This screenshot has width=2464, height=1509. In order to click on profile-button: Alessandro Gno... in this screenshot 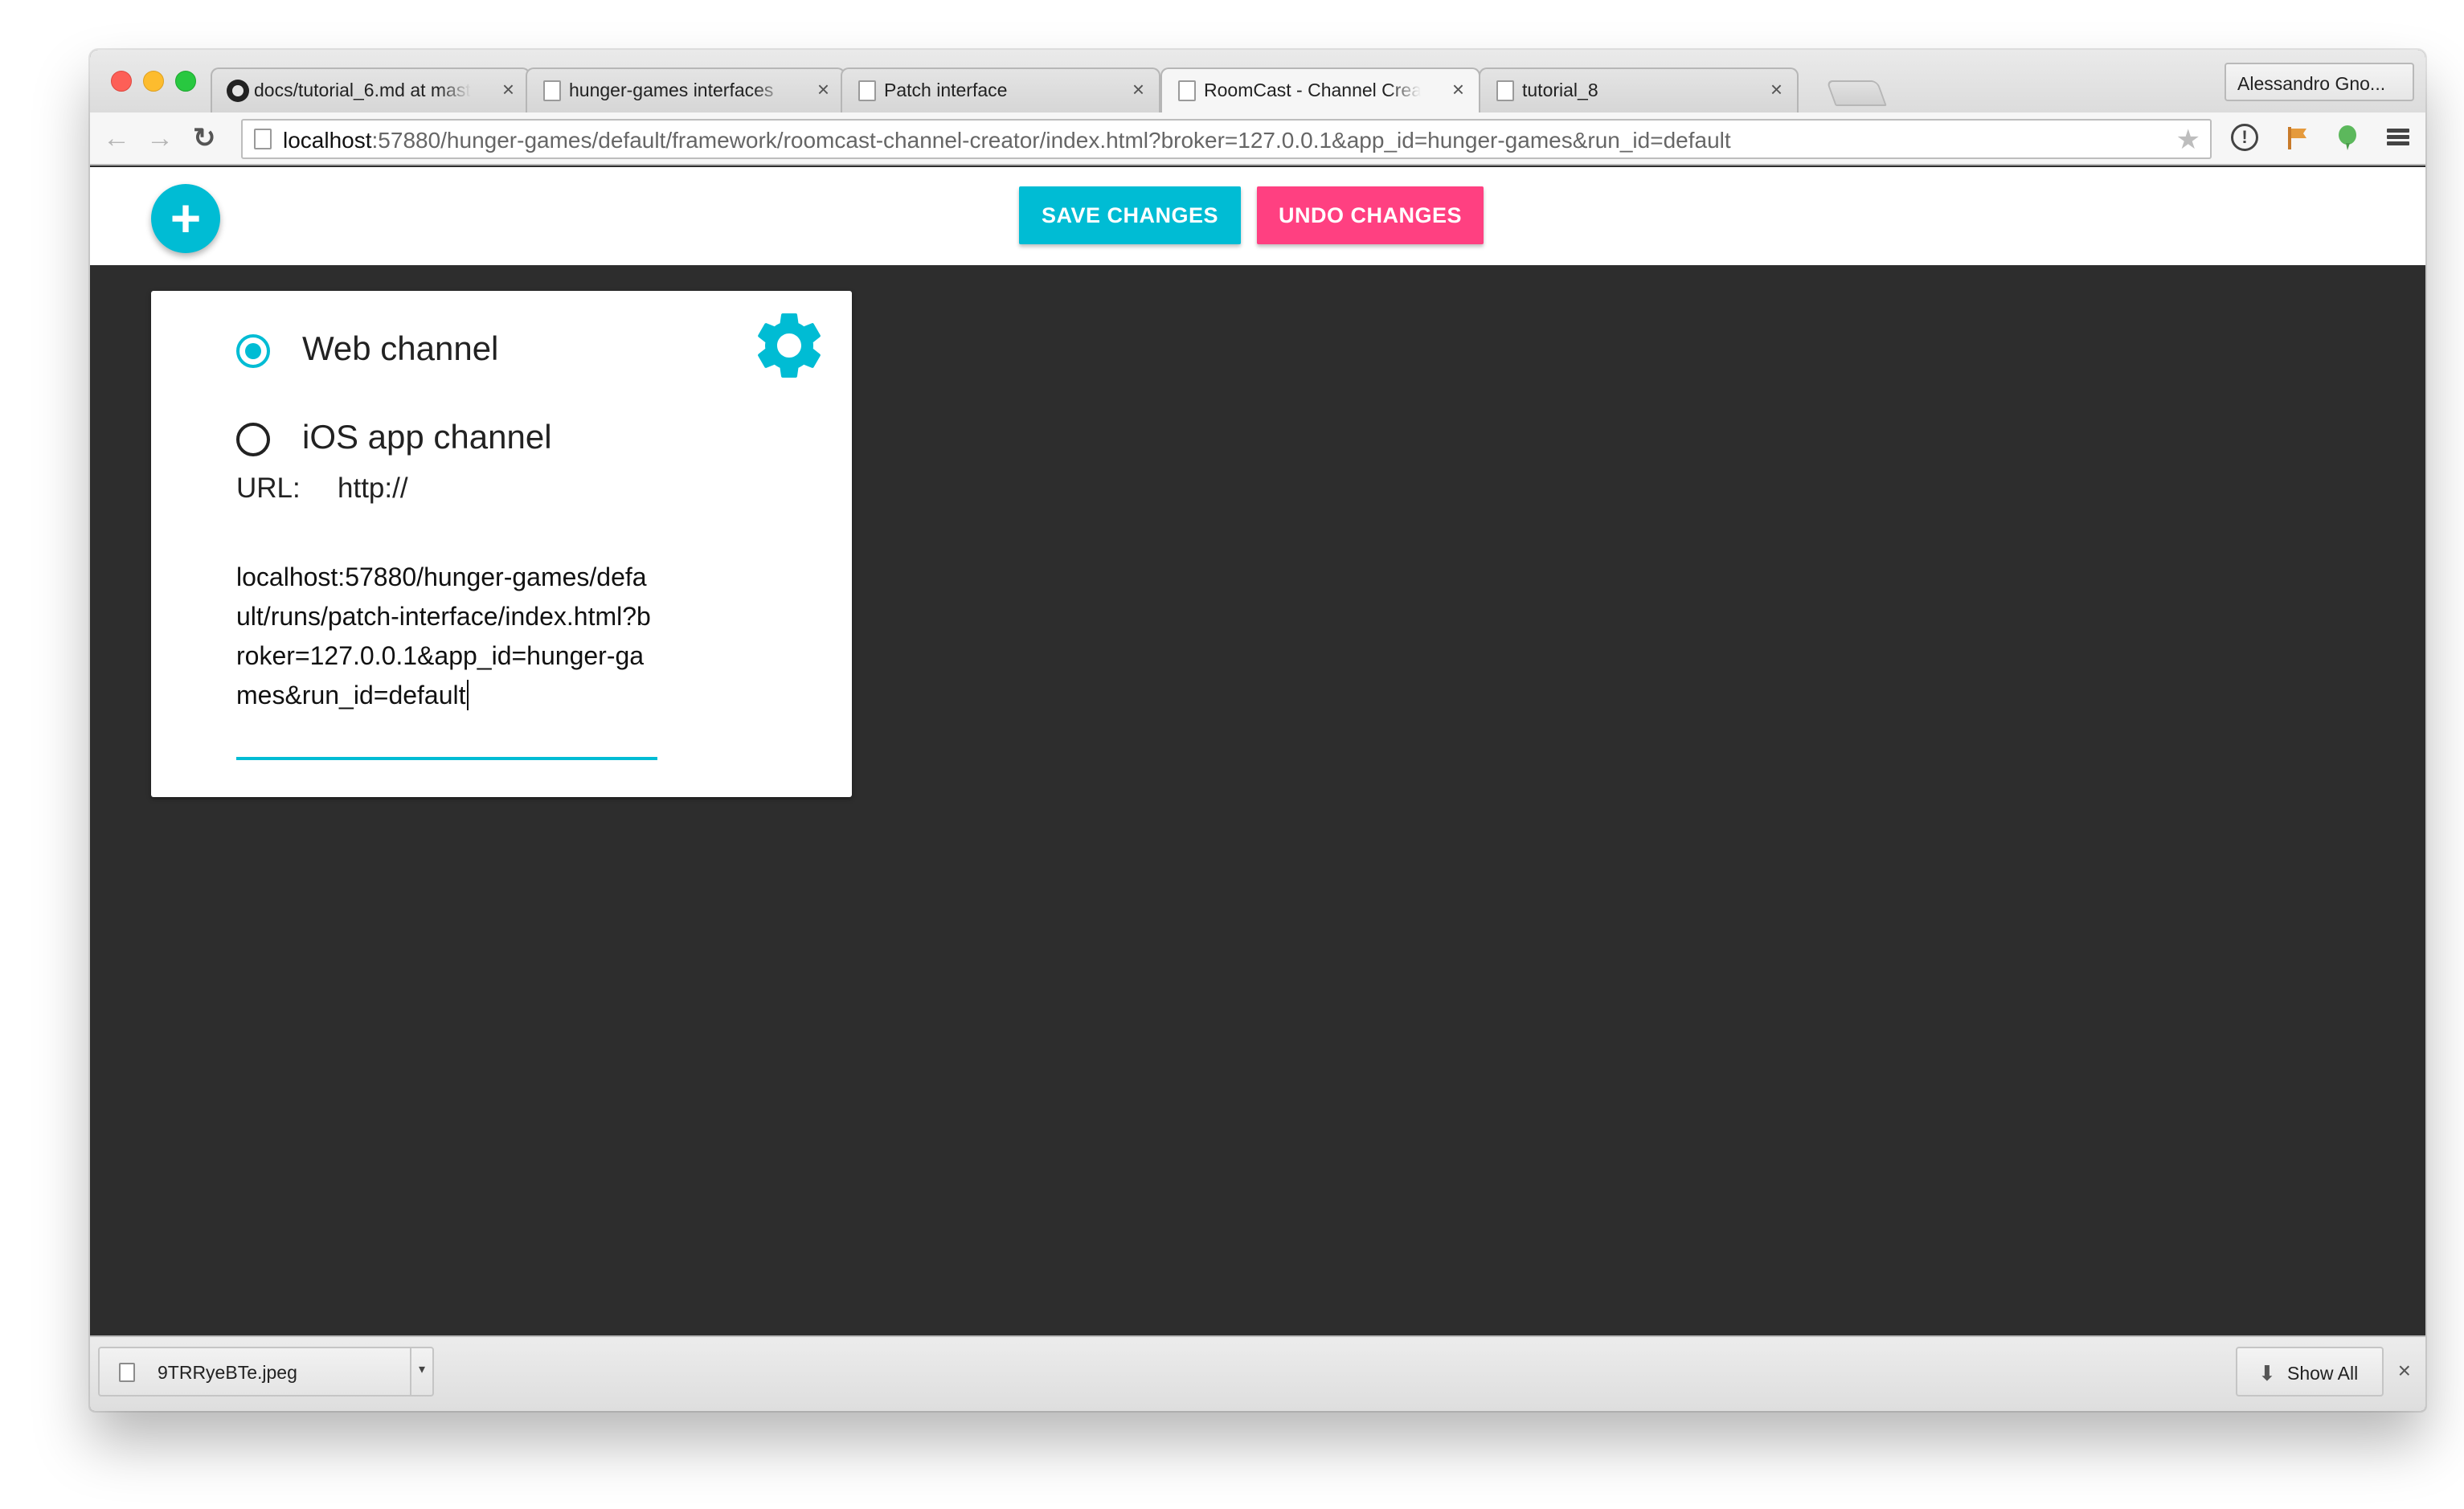, I will do `click(2319, 82)`.